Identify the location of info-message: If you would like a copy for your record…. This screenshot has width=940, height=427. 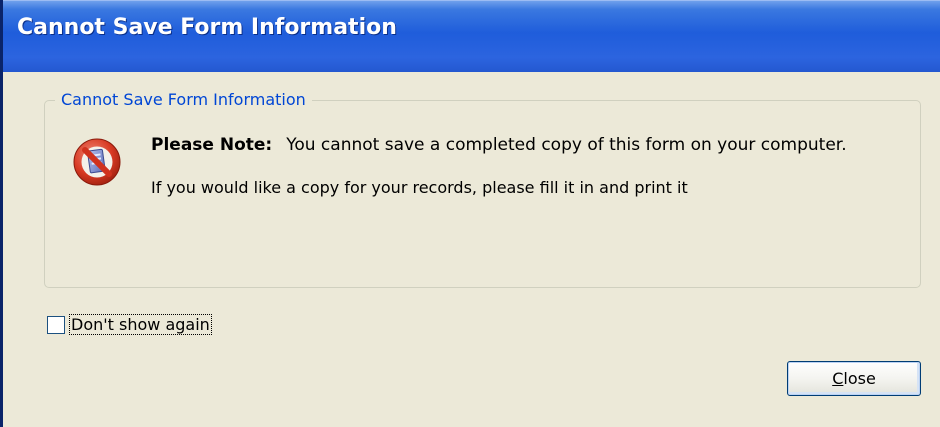
(419, 187).